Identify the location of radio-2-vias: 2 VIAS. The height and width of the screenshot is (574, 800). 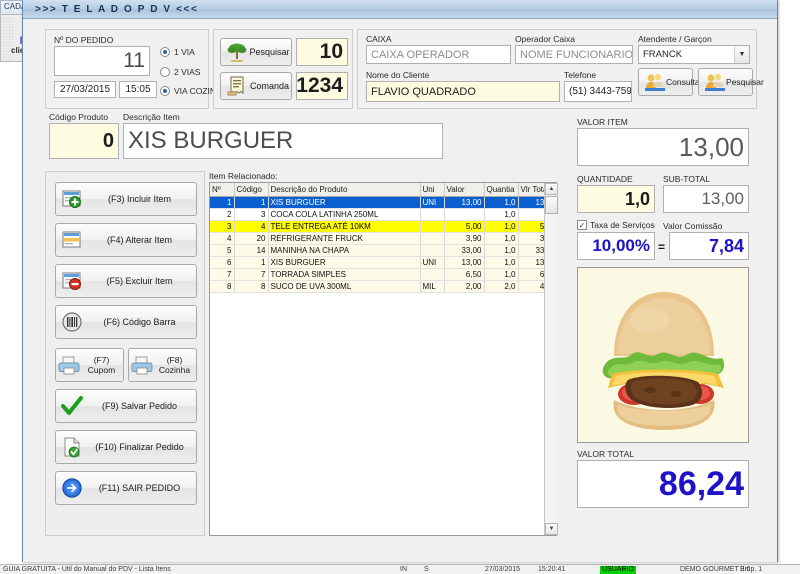
(180, 72).